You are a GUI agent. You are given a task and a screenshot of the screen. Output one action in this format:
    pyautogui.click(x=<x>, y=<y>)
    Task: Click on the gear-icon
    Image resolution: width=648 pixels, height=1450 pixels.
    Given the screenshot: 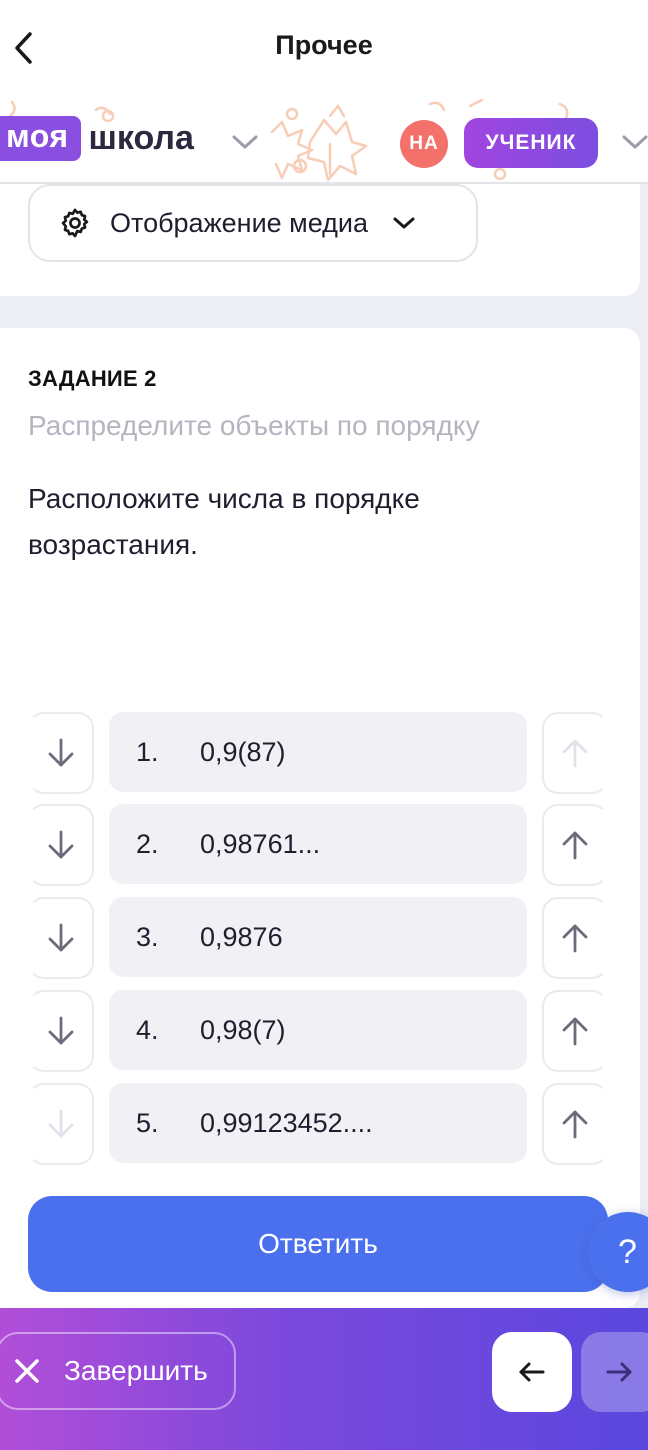 What is the action you would take?
    pyautogui.click(x=75, y=223)
    